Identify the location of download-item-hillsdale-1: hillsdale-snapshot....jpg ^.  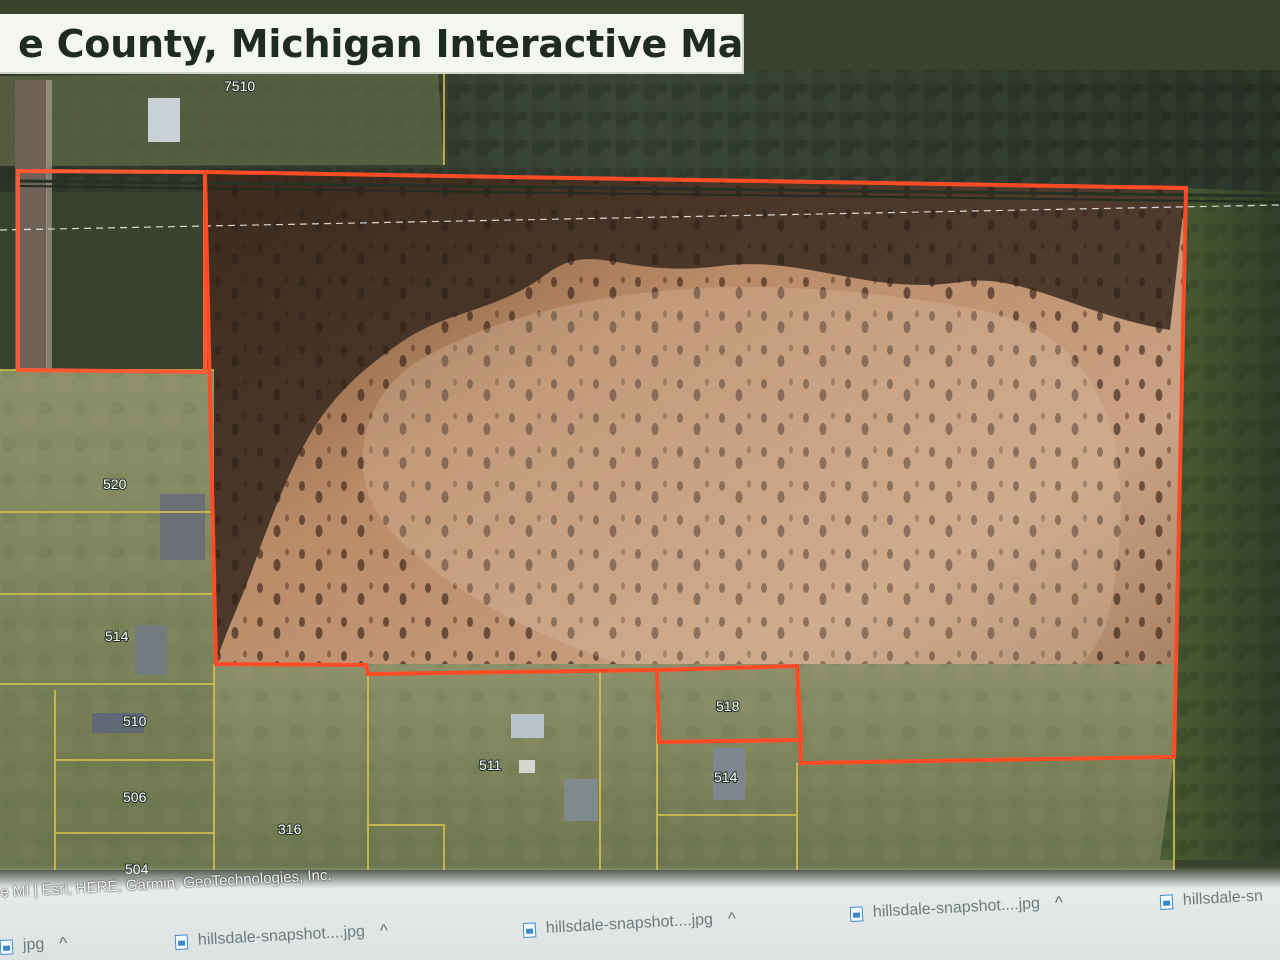
(327, 934).